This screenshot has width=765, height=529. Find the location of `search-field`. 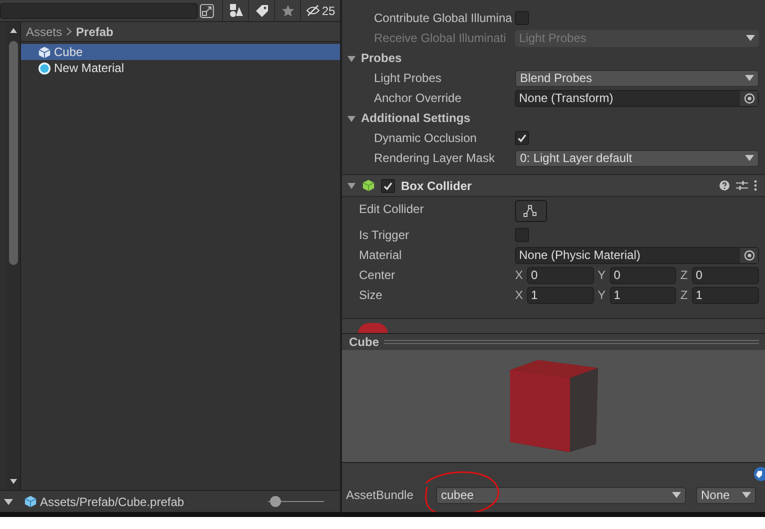

search-field is located at coordinates (99, 10).